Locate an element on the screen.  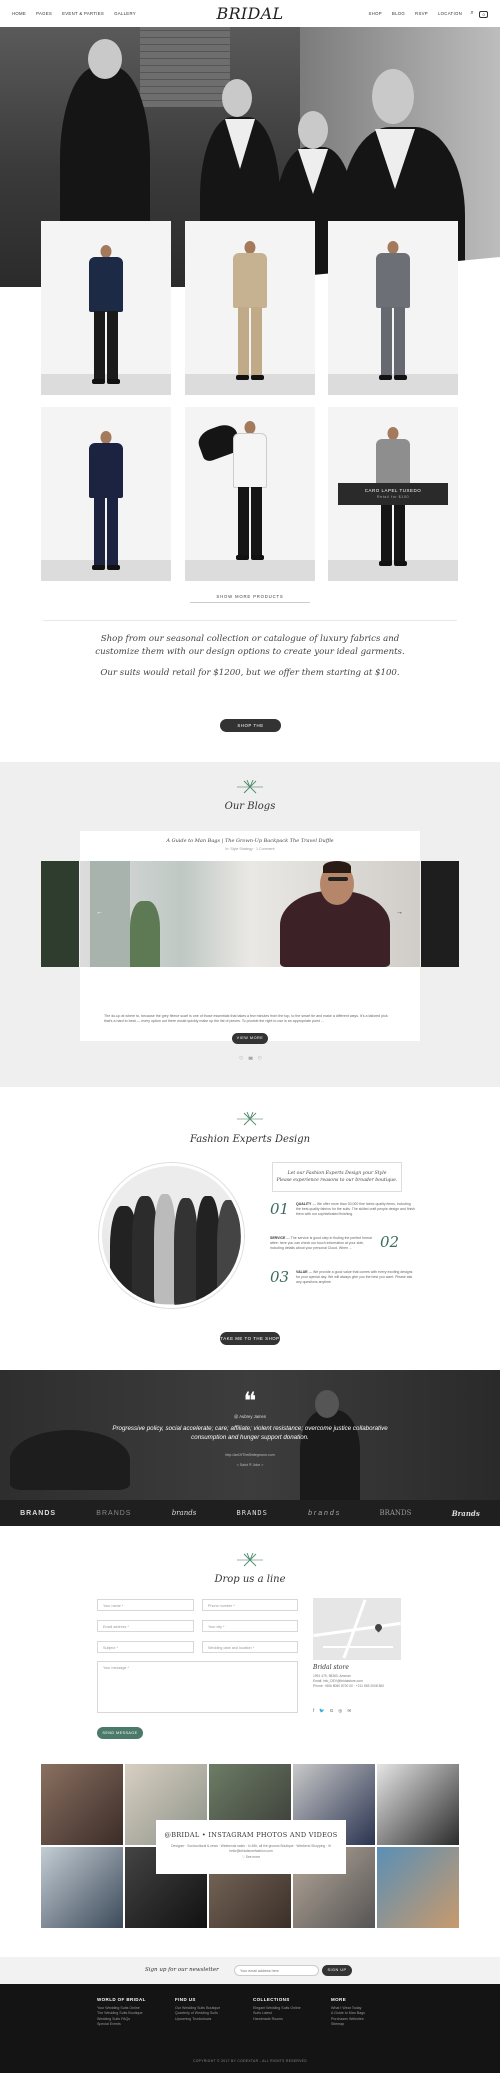
twitter-icon: 🐦 is located at coordinates (322, 1711).